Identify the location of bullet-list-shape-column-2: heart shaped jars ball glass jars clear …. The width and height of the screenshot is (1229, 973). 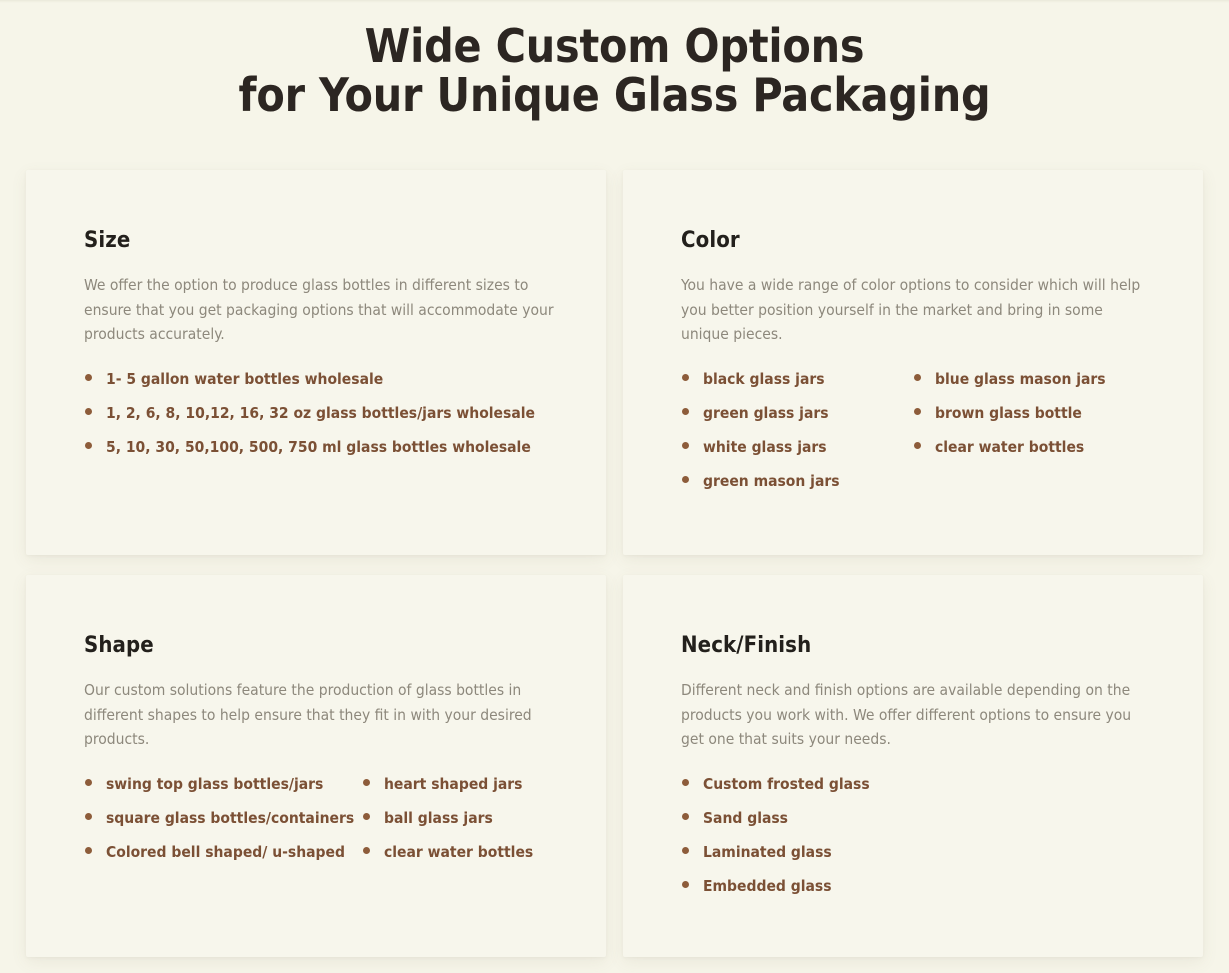
(464, 818).